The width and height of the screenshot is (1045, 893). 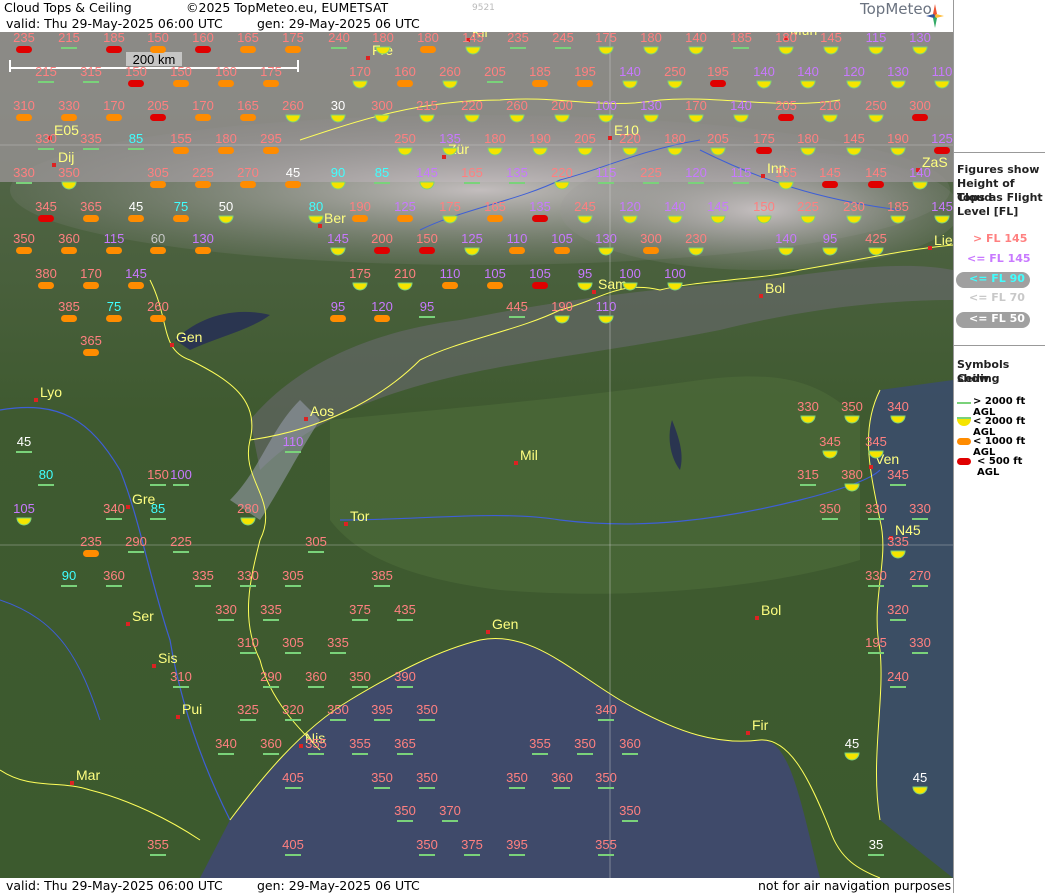 What do you see at coordinates (562, 242) in the screenshot?
I see `station-marker: 105` at bounding box center [562, 242].